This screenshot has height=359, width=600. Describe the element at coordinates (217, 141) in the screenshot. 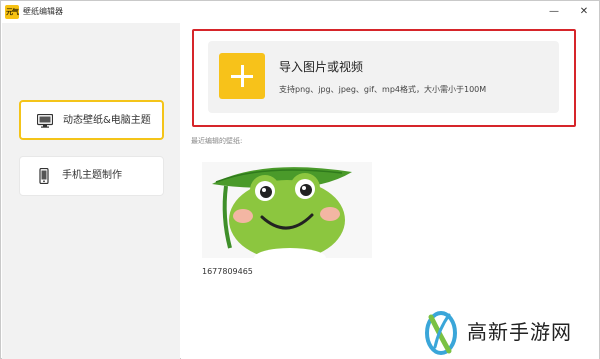

I see `recent-label: 最近编辑的壁纸:` at that location.